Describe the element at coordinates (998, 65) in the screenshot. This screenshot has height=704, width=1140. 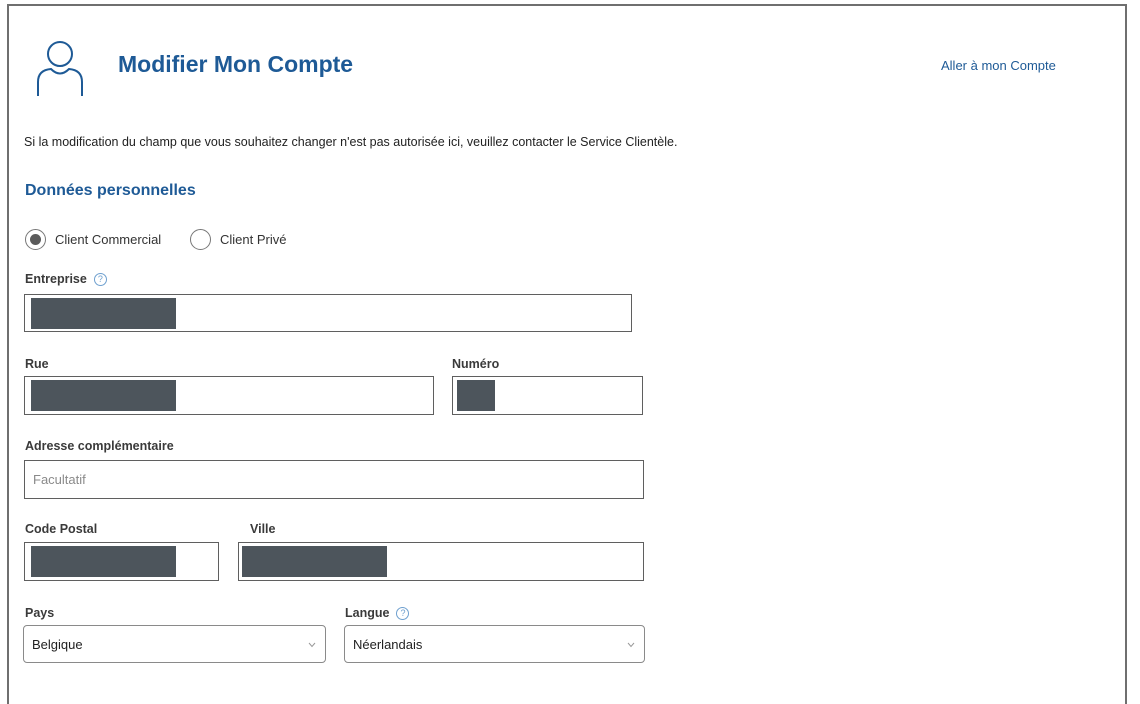
I see `go-to-account-link: Aller à mon Compte` at that location.